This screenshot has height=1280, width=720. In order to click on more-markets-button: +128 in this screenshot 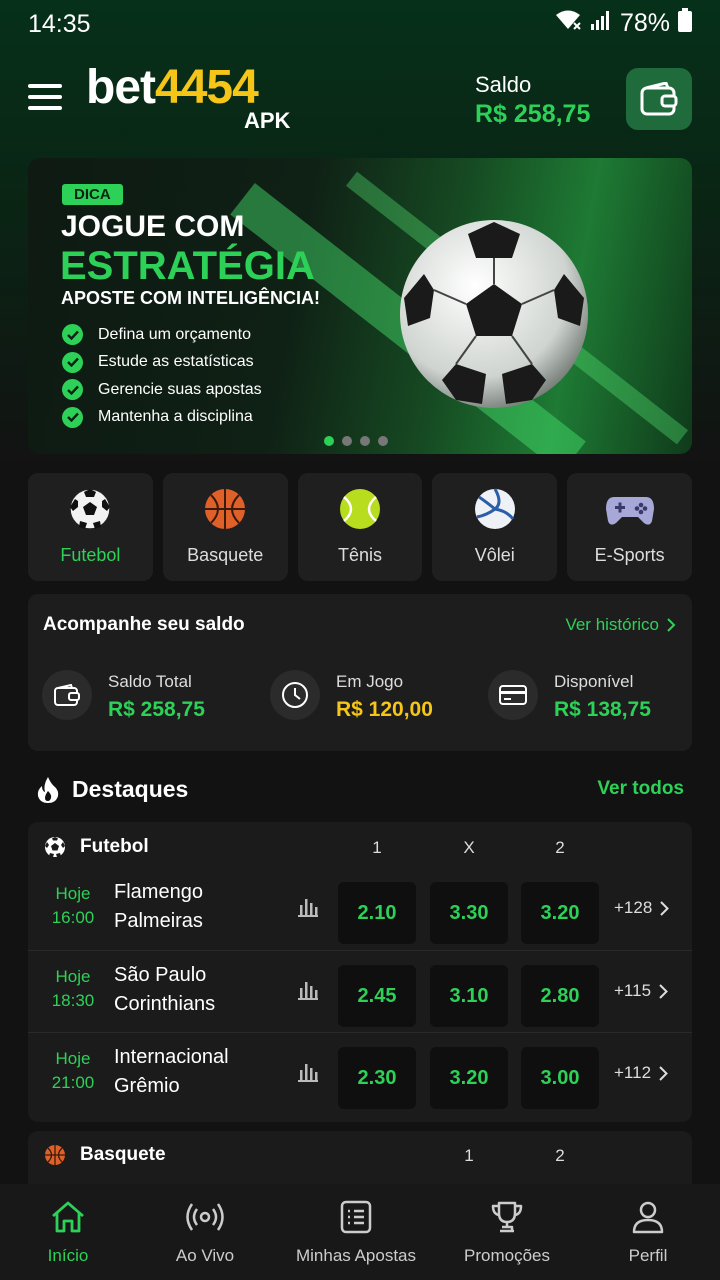, I will do `click(642, 908)`.